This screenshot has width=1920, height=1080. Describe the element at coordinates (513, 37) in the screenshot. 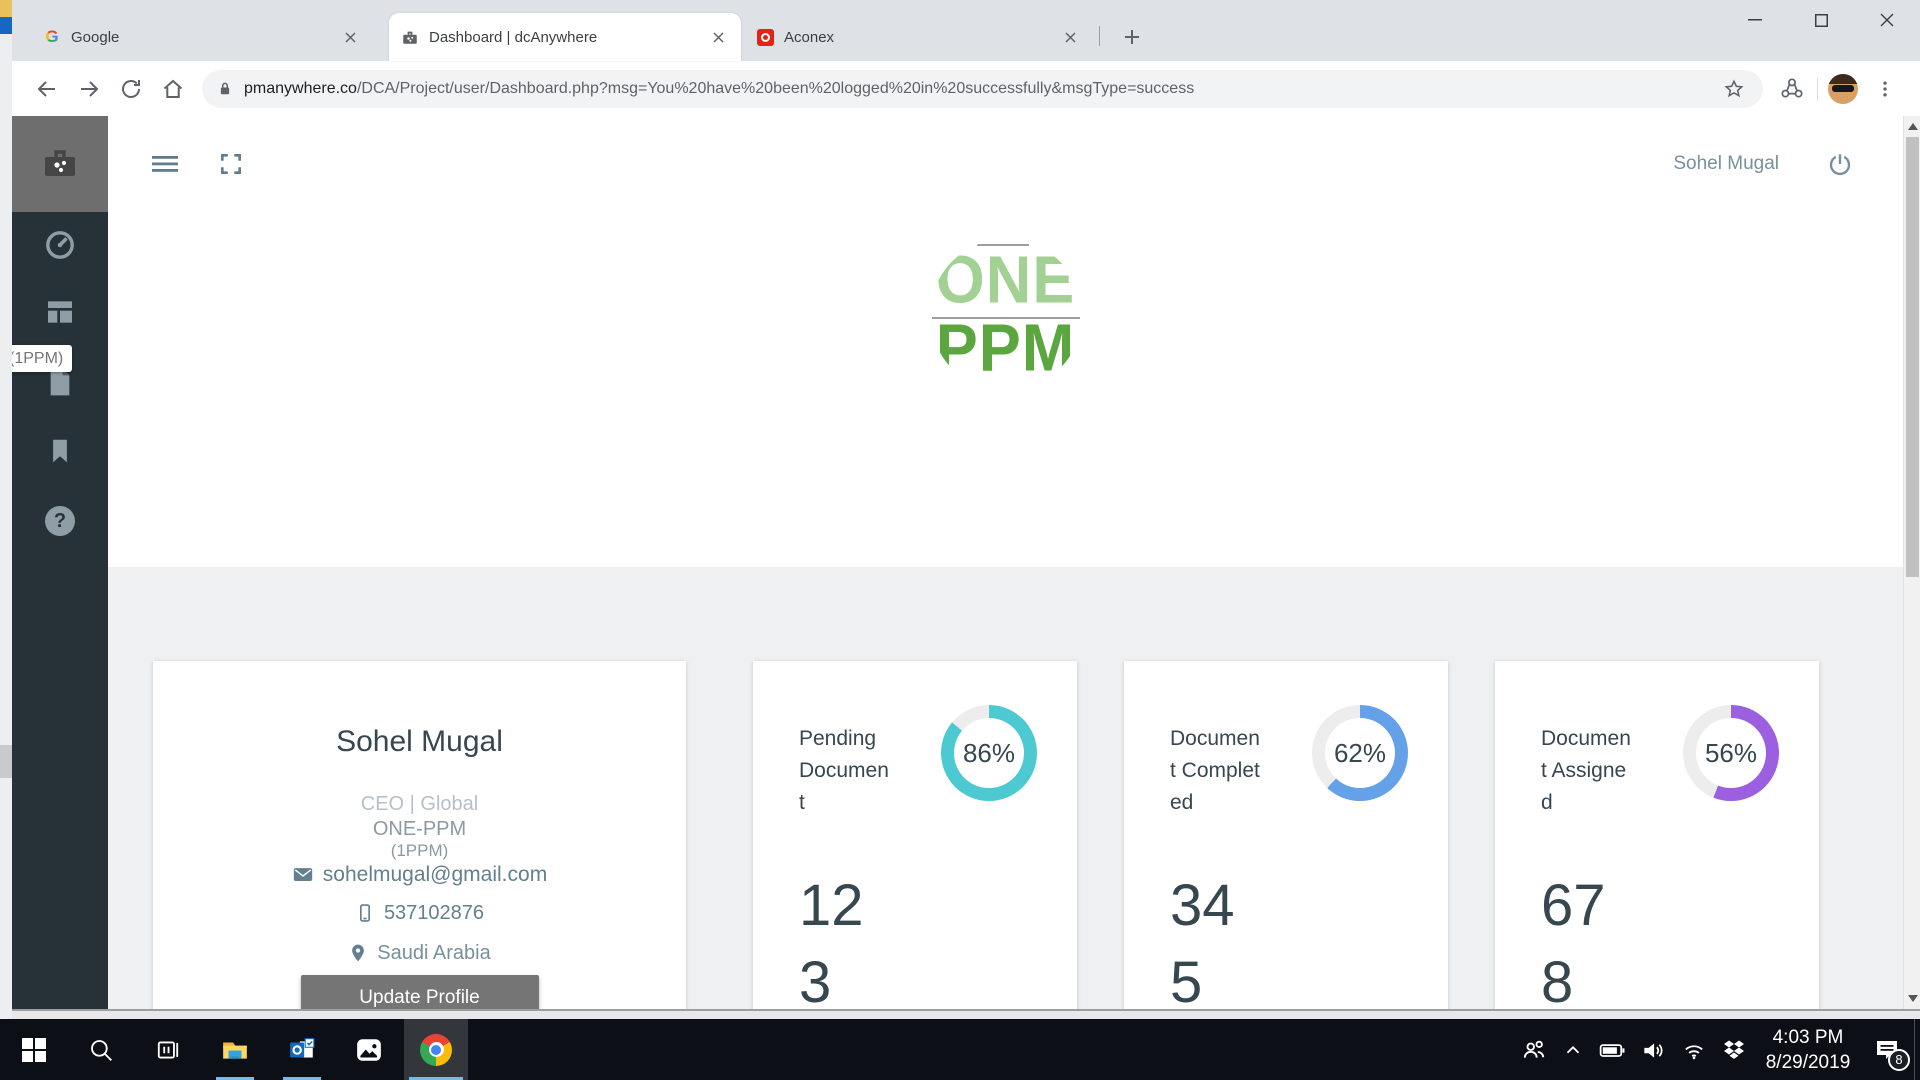

I see `tab-title: Dashboard | dcAnywhere` at that location.